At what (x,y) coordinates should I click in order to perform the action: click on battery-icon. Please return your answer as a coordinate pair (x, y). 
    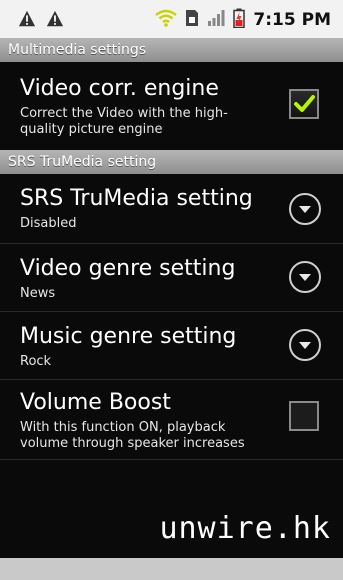
    Looking at the image, I should click on (239, 20).